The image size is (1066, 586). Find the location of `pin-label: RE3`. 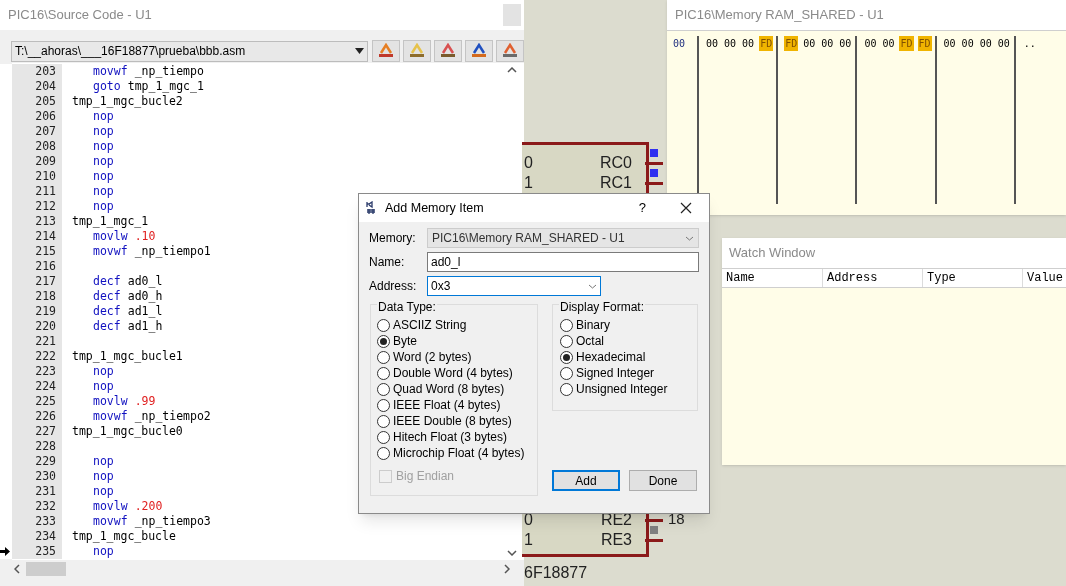

pin-label: RE3 is located at coordinates (615, 540).